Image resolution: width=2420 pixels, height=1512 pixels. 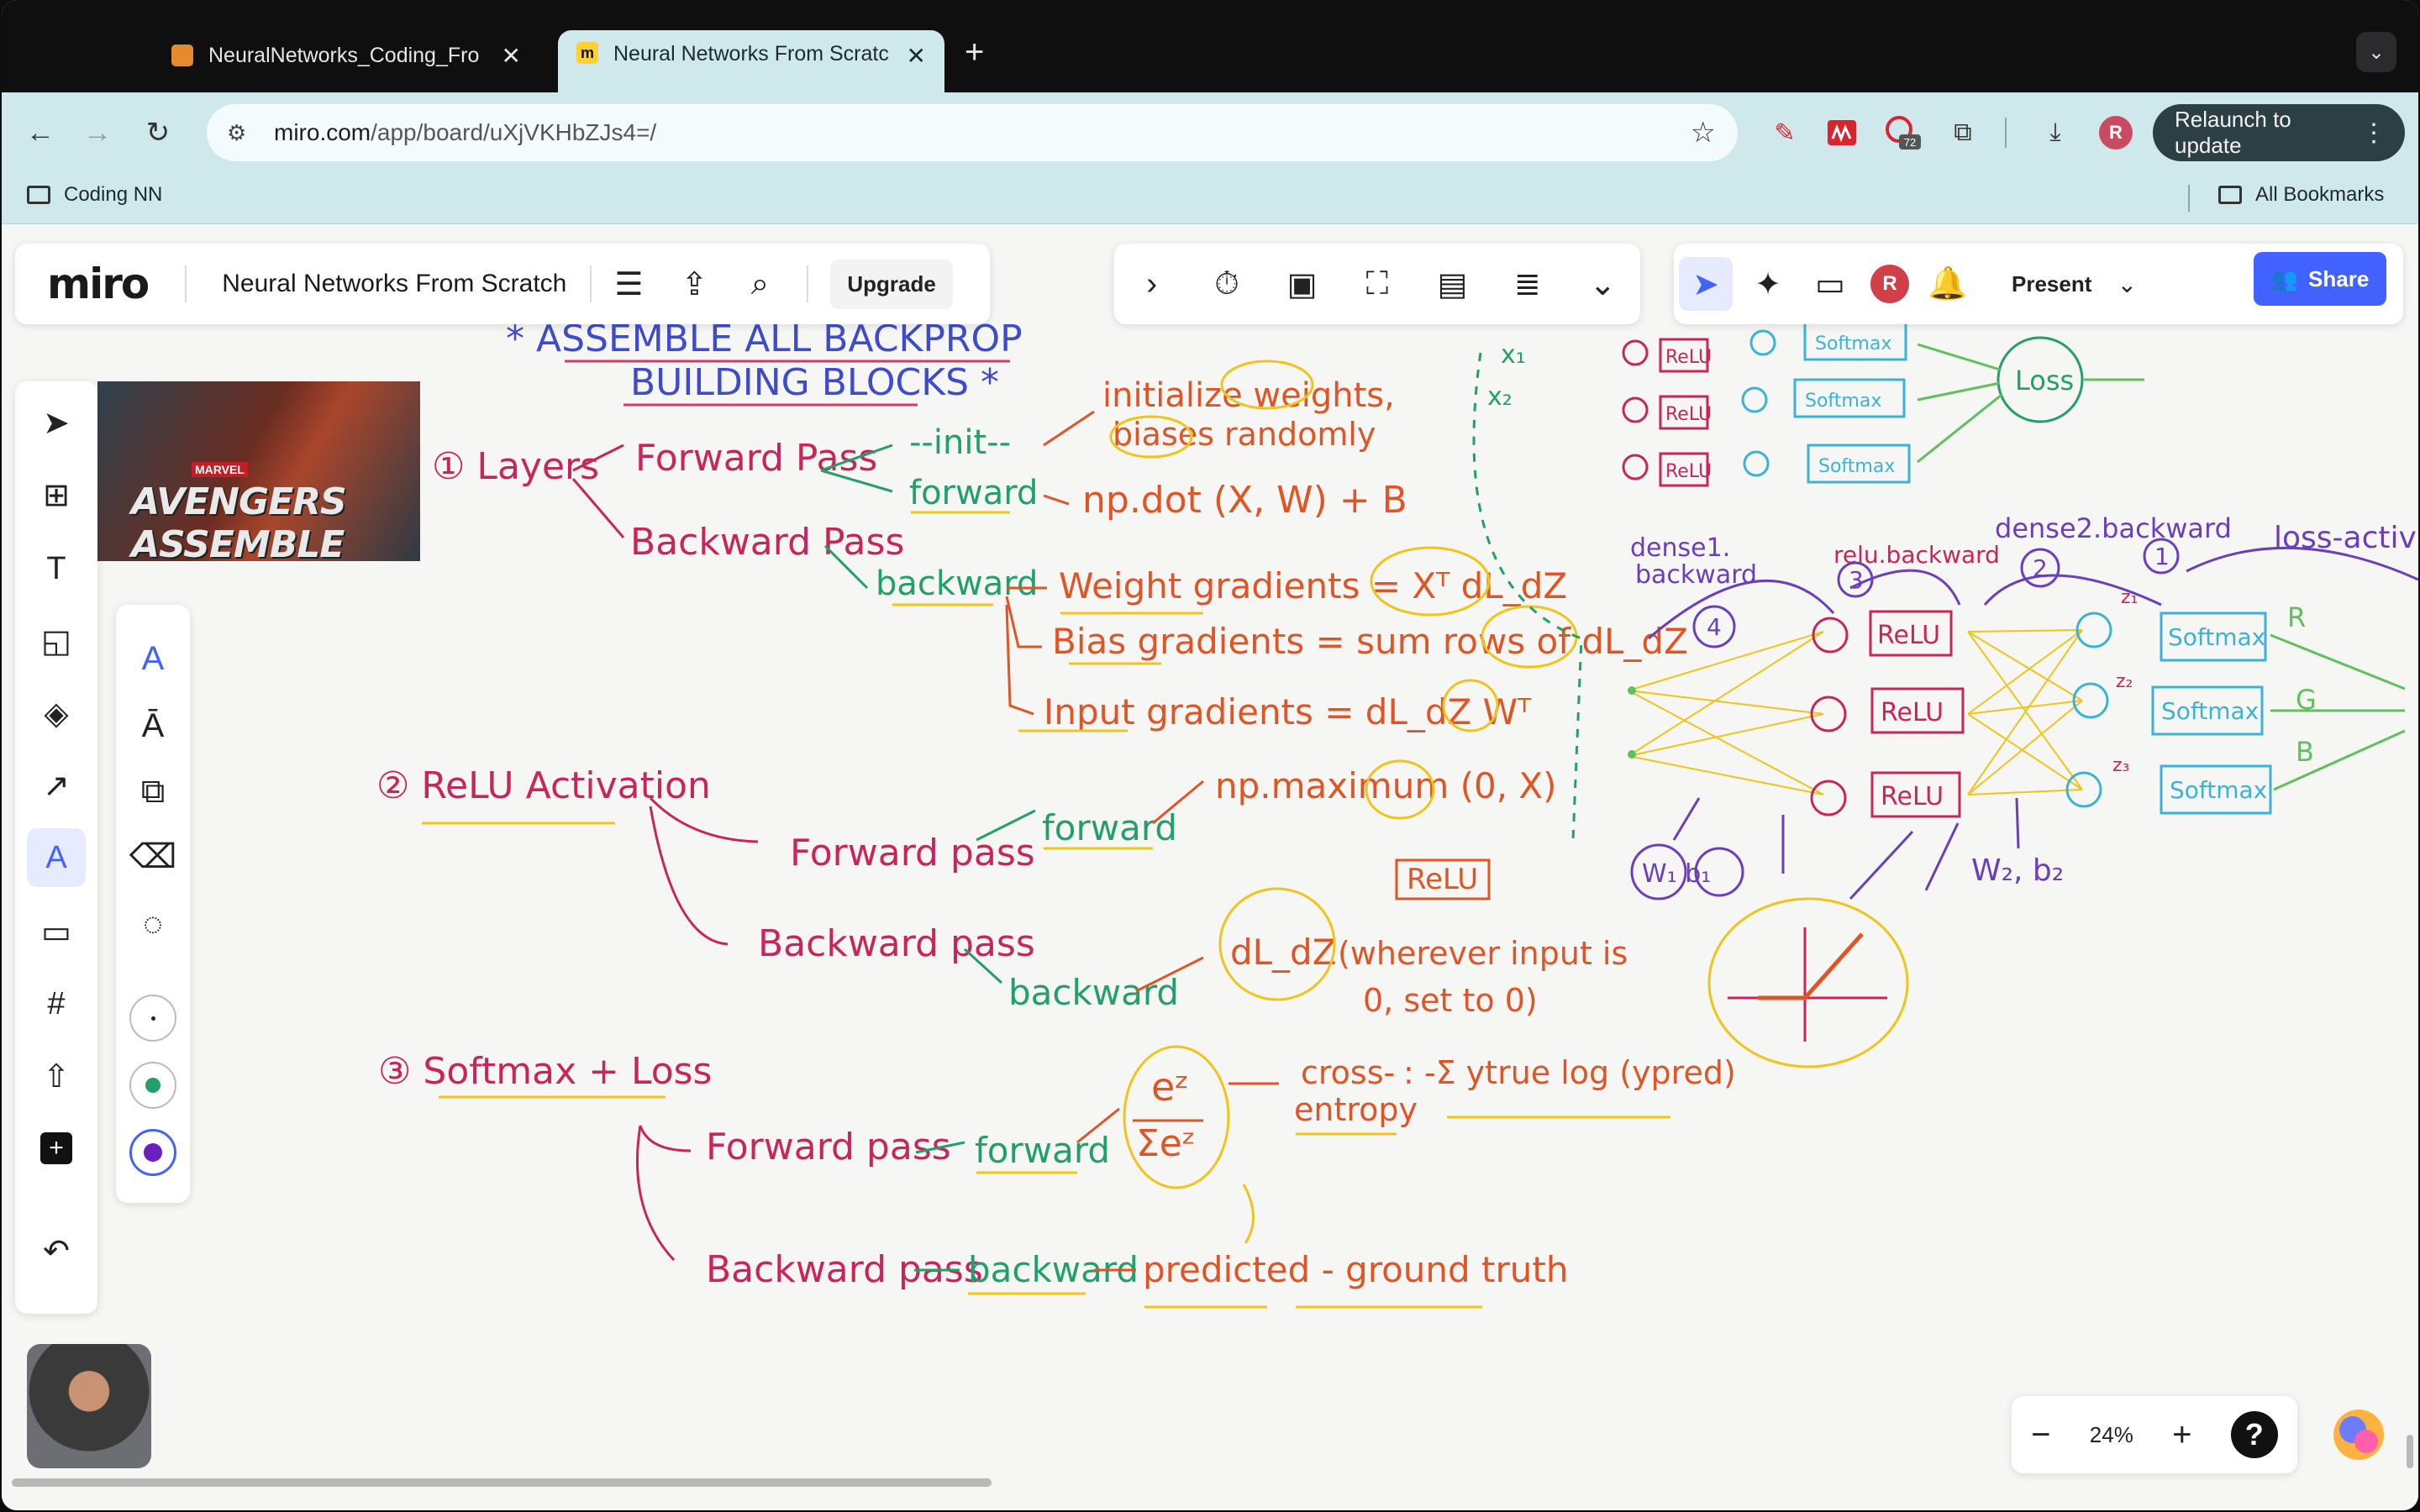 What do you see at coordinates (1442, 879) in the screenshot?
I see `s2-relu-box: ReLU` at bounding box center [1442, 879].